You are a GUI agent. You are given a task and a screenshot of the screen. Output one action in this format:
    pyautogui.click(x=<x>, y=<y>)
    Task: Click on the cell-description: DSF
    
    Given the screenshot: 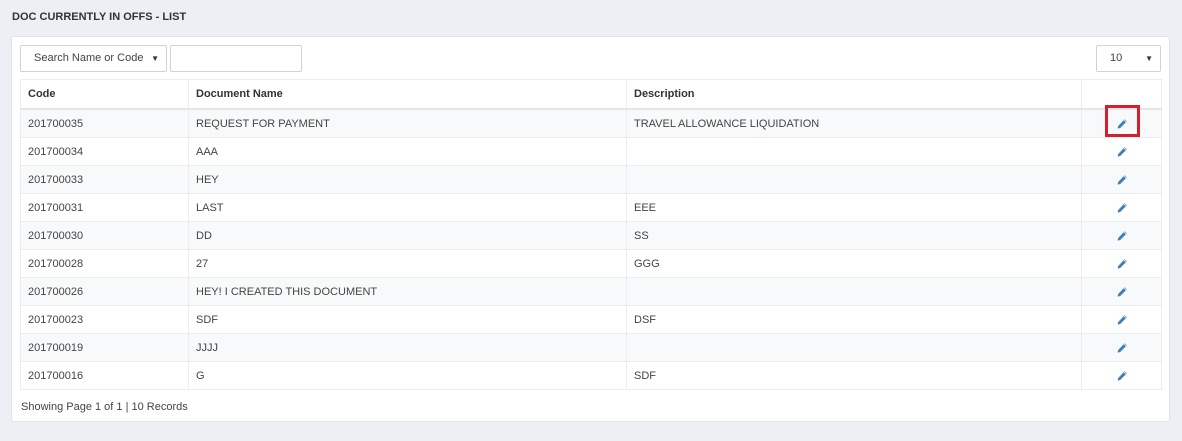 What is the action you would take?
    pyautogui.click(x=854, y=319)
    